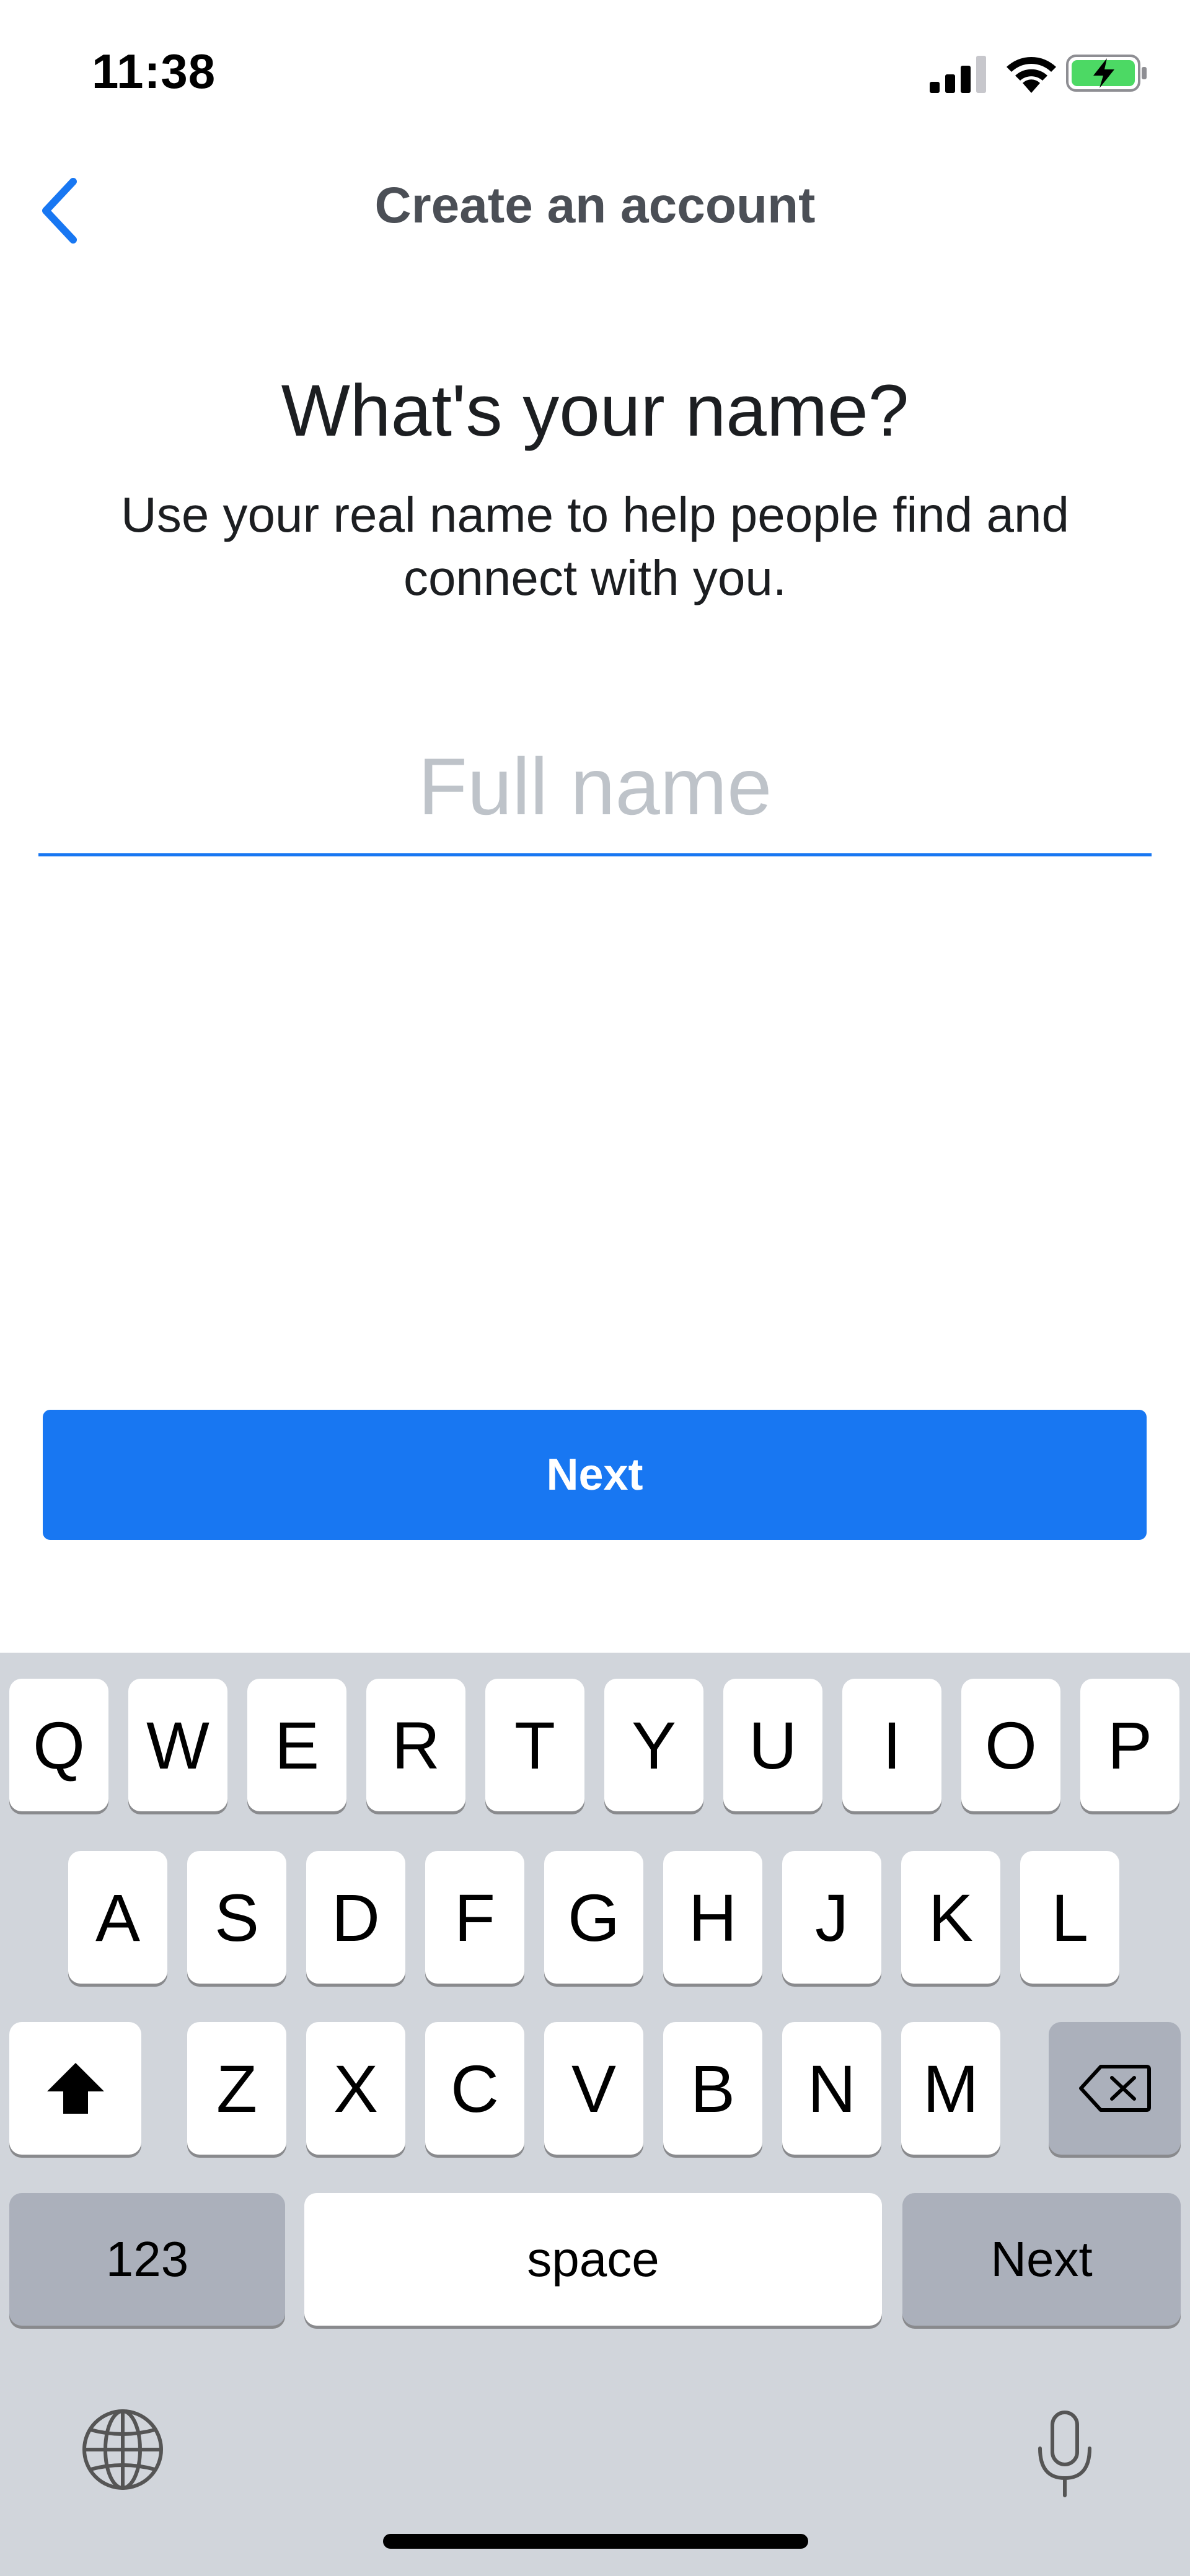 The height and width of the screenshot is (2576, 1190). Describe the element at coordinates (593, 2088) in the screenshot. I see `key-v: V` at that location.